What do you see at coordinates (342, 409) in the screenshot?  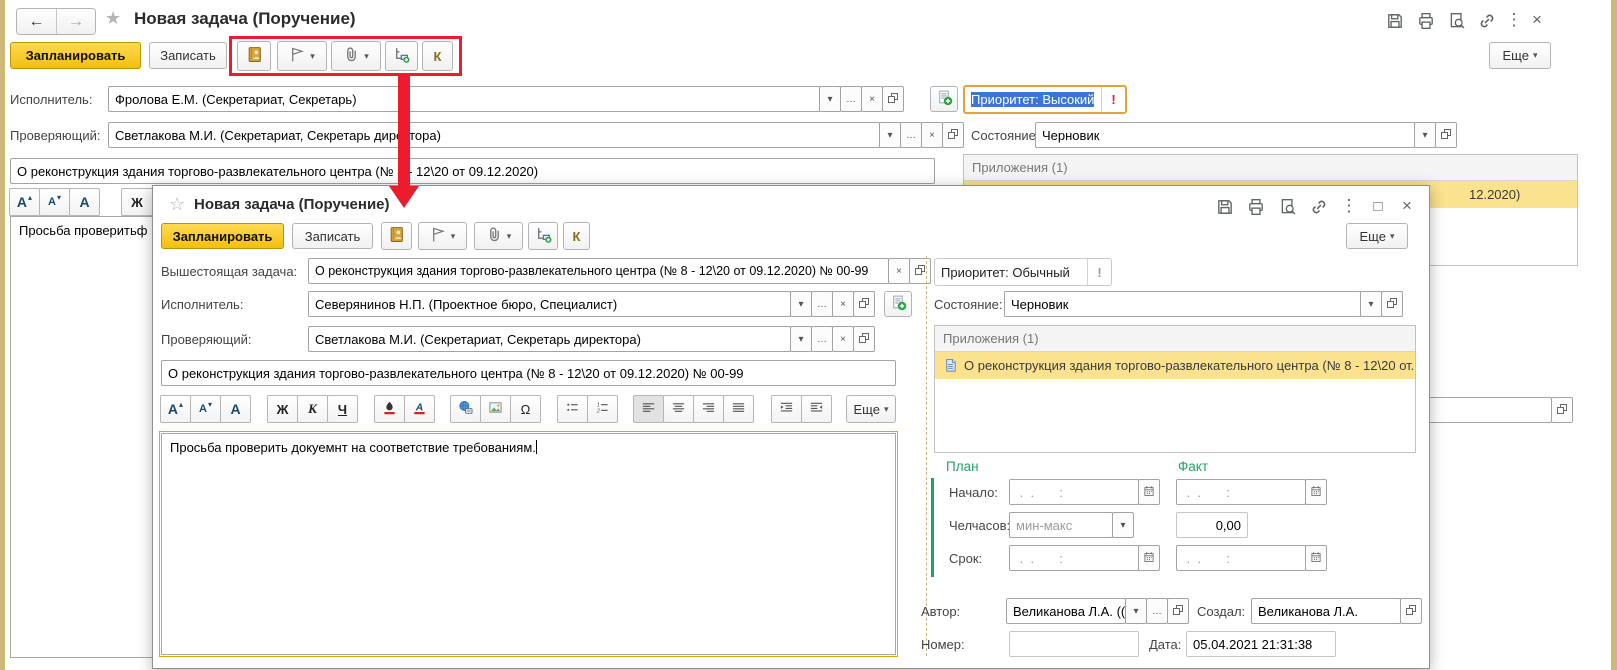 I see `underline-button: Ч` at bounding box center [342, 409].